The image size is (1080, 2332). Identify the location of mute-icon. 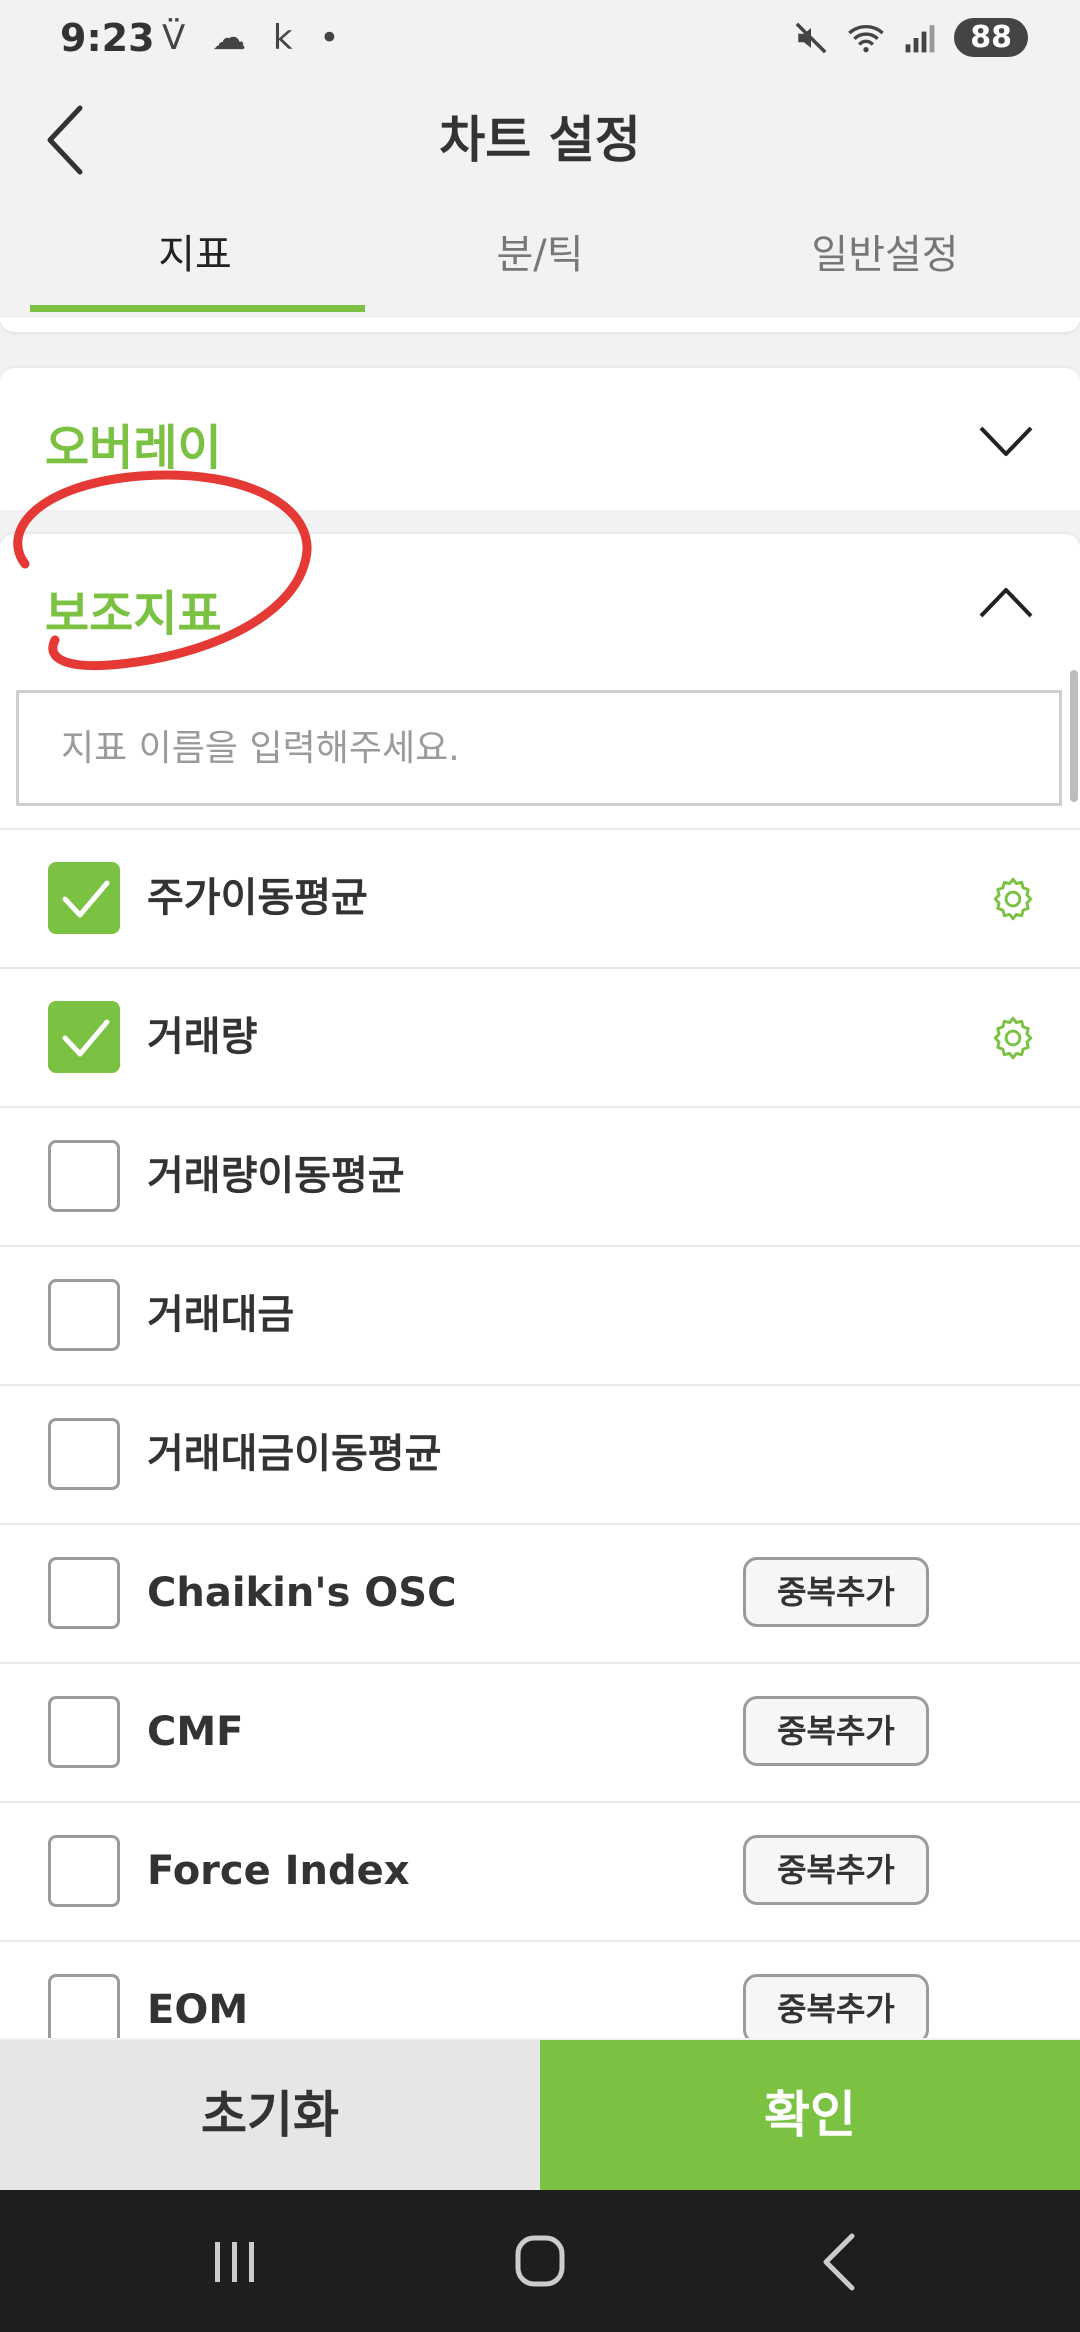
(811, 37).